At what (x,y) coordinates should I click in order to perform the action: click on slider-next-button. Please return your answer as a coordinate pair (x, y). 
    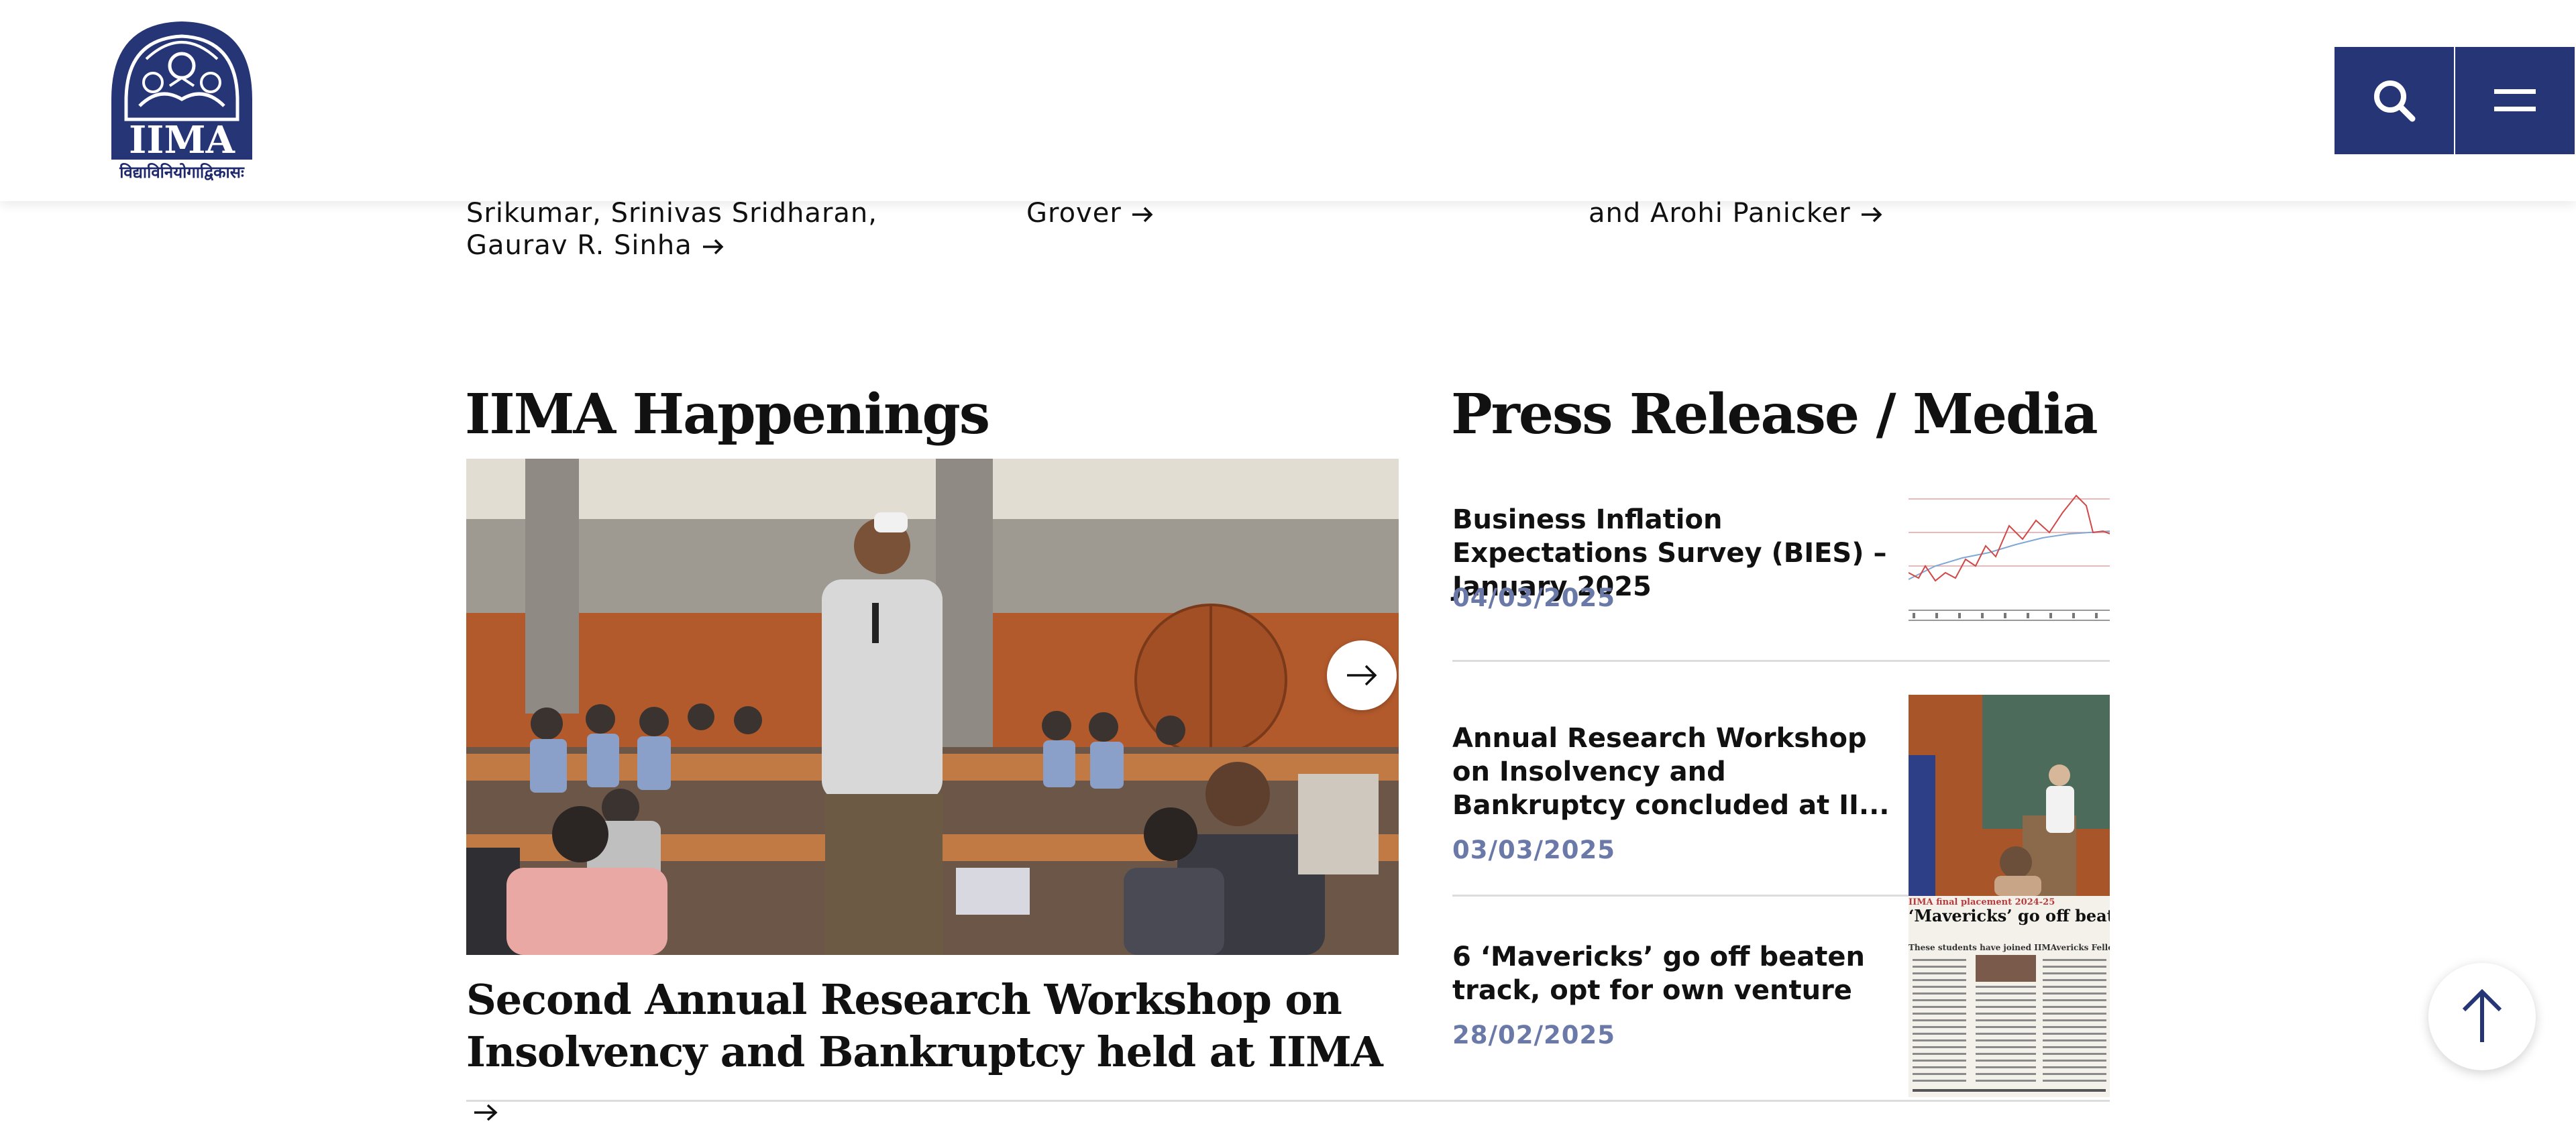
    Looking at the image, I should click on (1362, 675).